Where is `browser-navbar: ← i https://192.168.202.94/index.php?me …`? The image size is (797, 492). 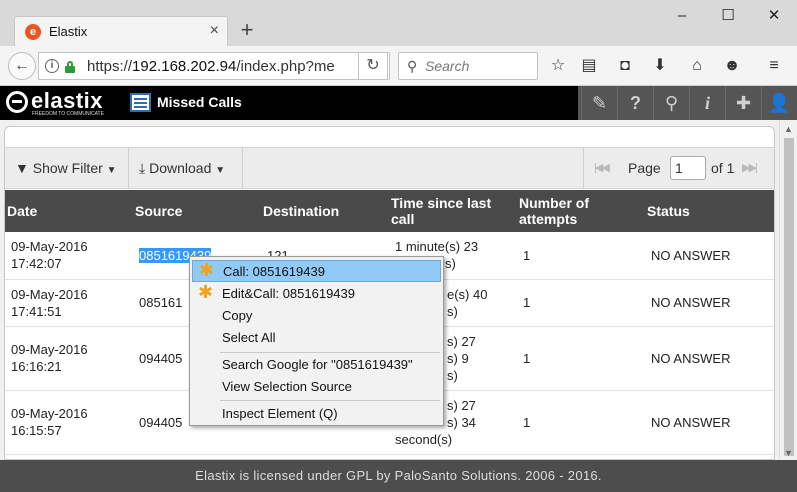 browser-navbar: ← i https://192.168.202.94/index.php?me … is located at coordinates (398, 66).